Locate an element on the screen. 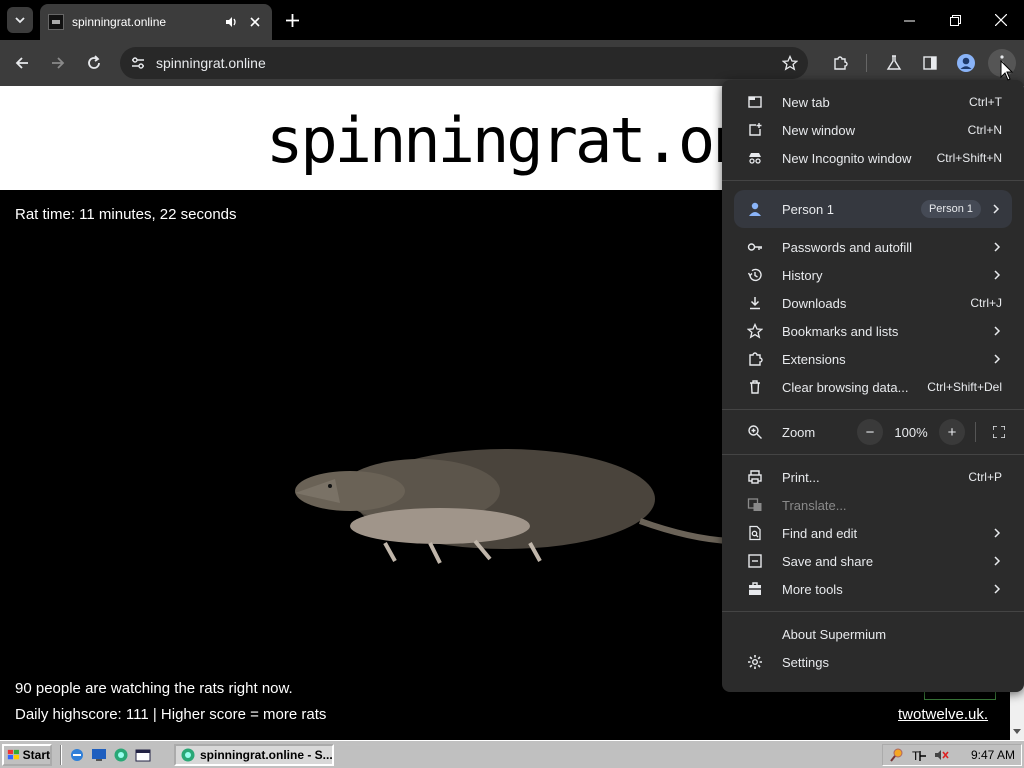 This screenshot has height=768, width=1024. volume-muted-icon is located at coordinates (941, 755).